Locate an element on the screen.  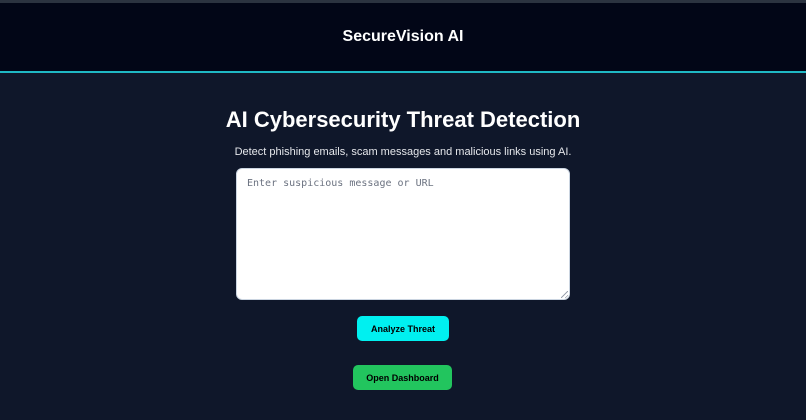
brand-title: SecureVision AI is located at coordinates (403, 36).